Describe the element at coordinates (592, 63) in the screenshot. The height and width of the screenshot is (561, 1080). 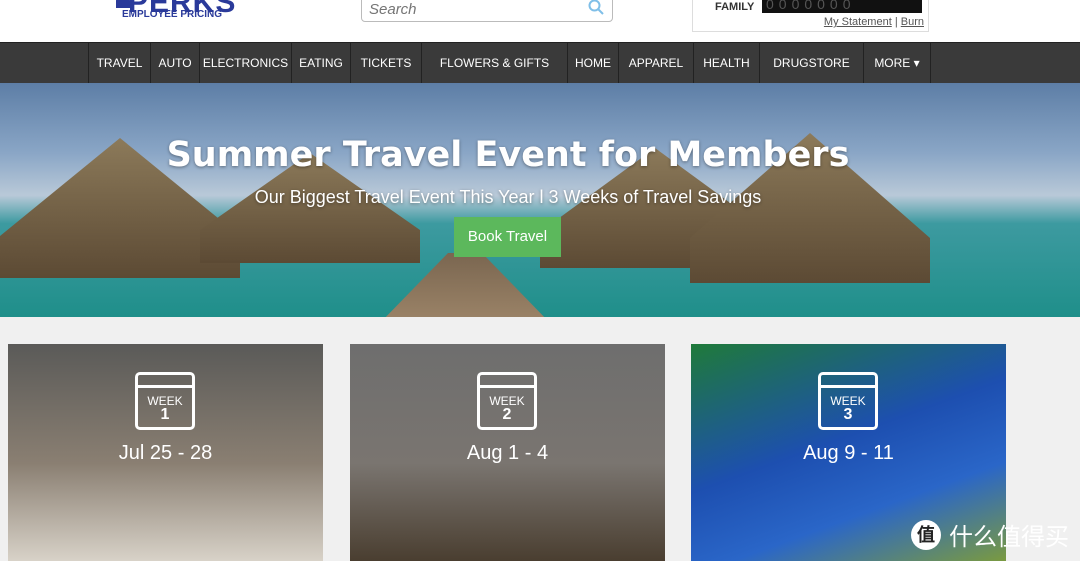
I see `nav-home: HOME` at that location.